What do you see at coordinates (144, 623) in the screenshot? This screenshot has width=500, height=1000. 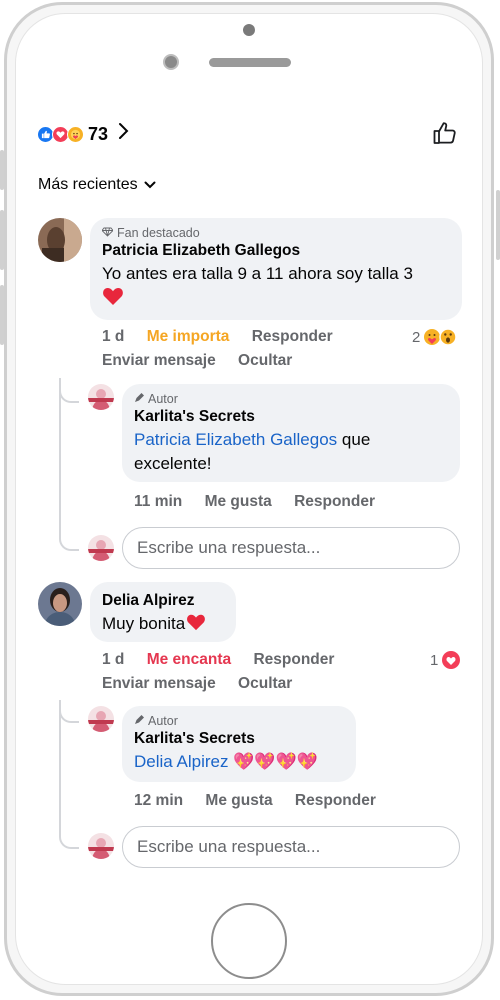 I see `comment-body: Muy bonita` at bounding box center [144, 623].